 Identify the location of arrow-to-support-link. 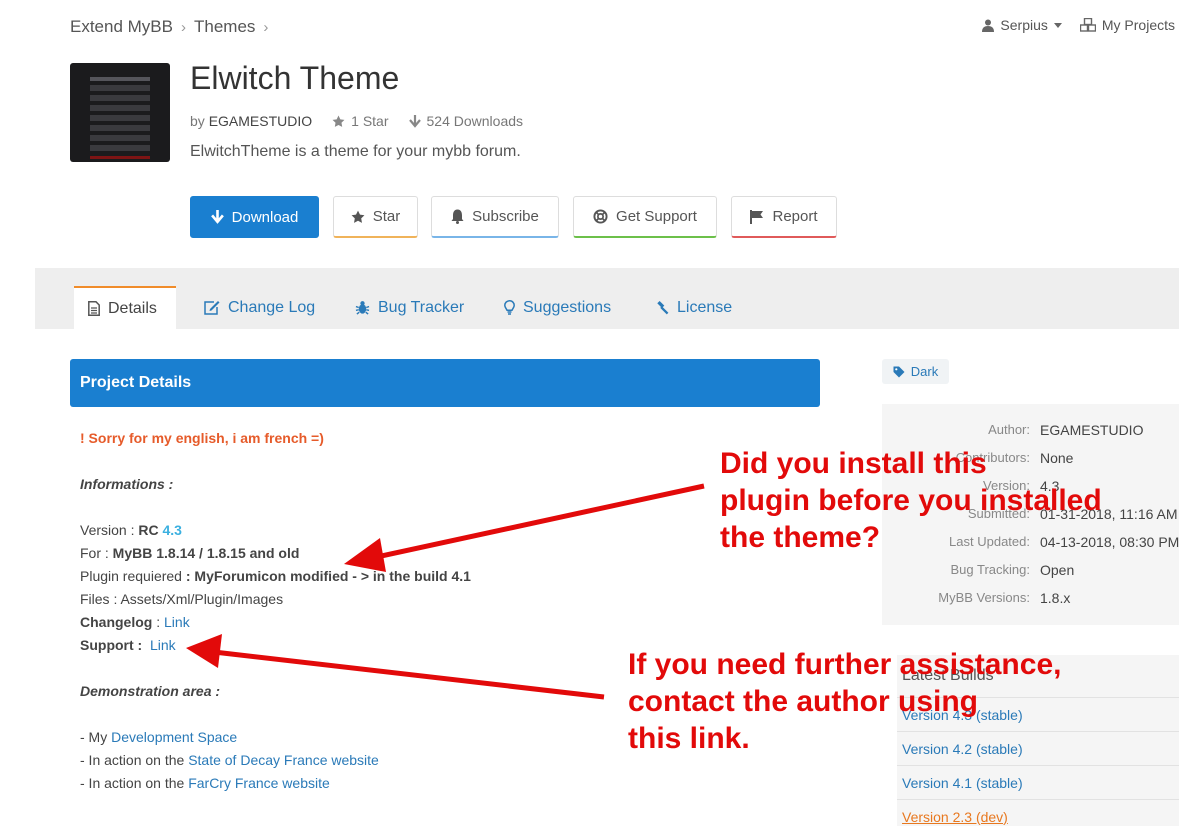
(409, 674).